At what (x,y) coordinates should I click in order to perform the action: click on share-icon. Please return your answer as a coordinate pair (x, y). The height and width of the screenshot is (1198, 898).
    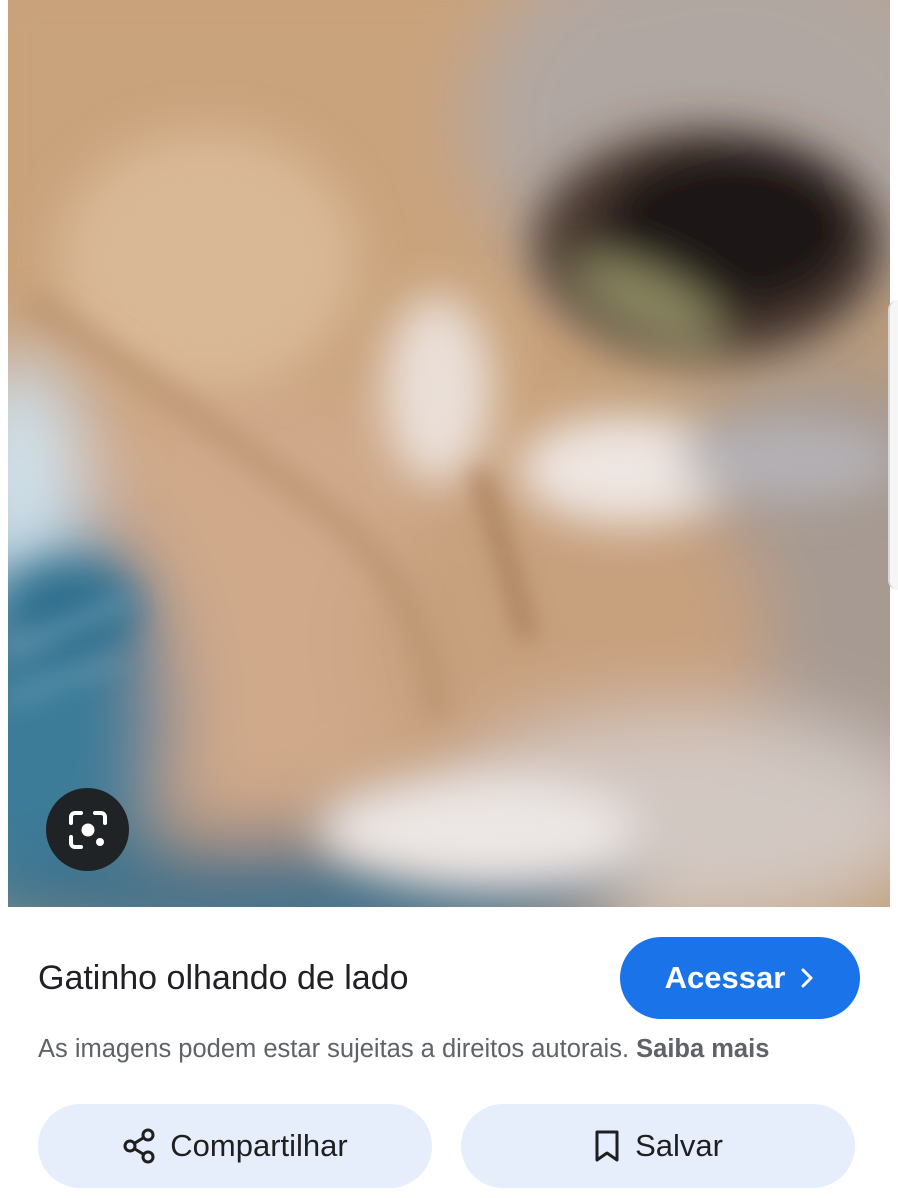
    Looking at the image, I should click on (139, 1146).